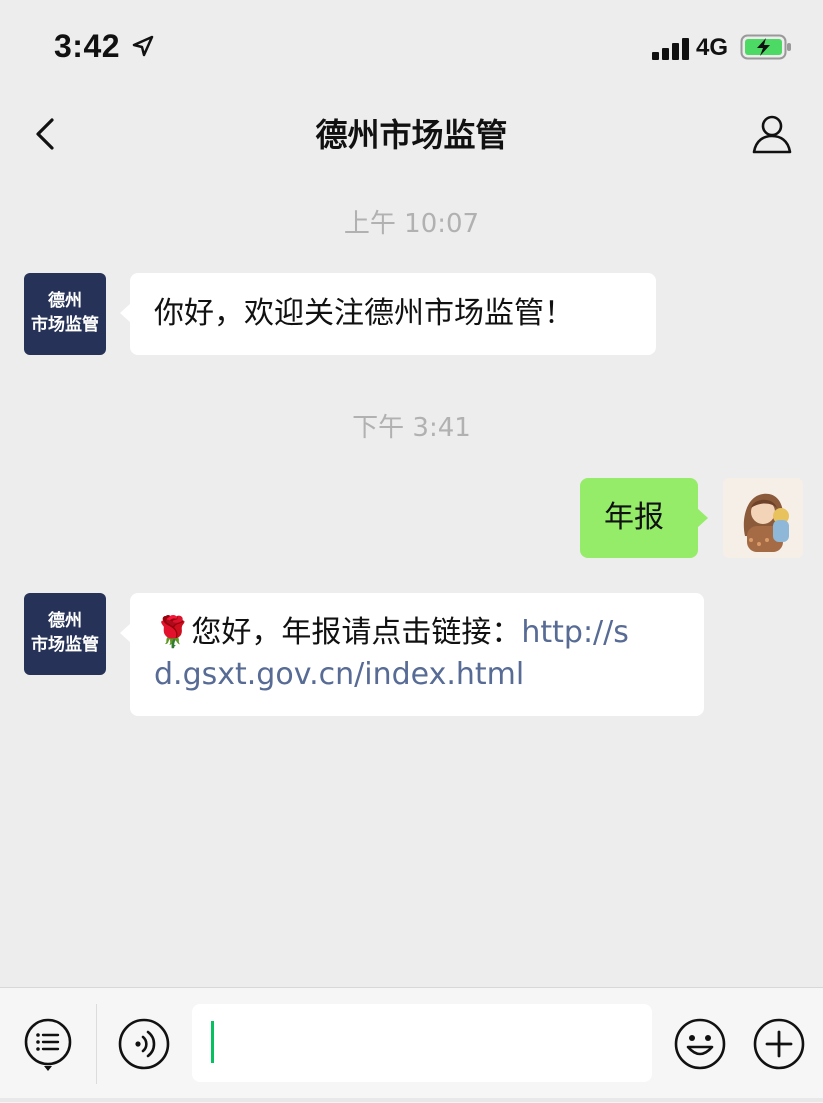  I want to click on signal-icon, so click(671, 48).